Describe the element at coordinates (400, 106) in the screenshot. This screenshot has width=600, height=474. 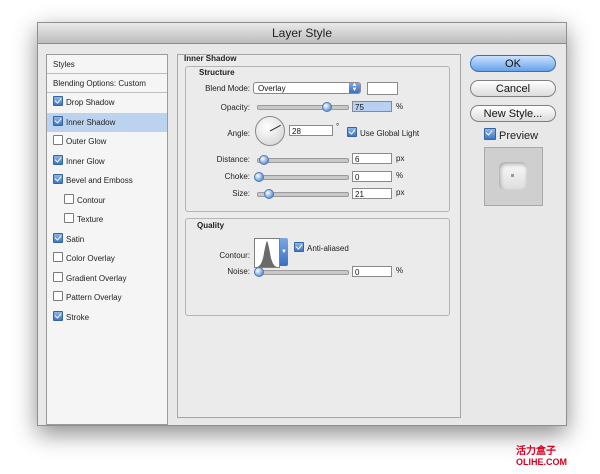
I see `opacity-unit: %` at that location.